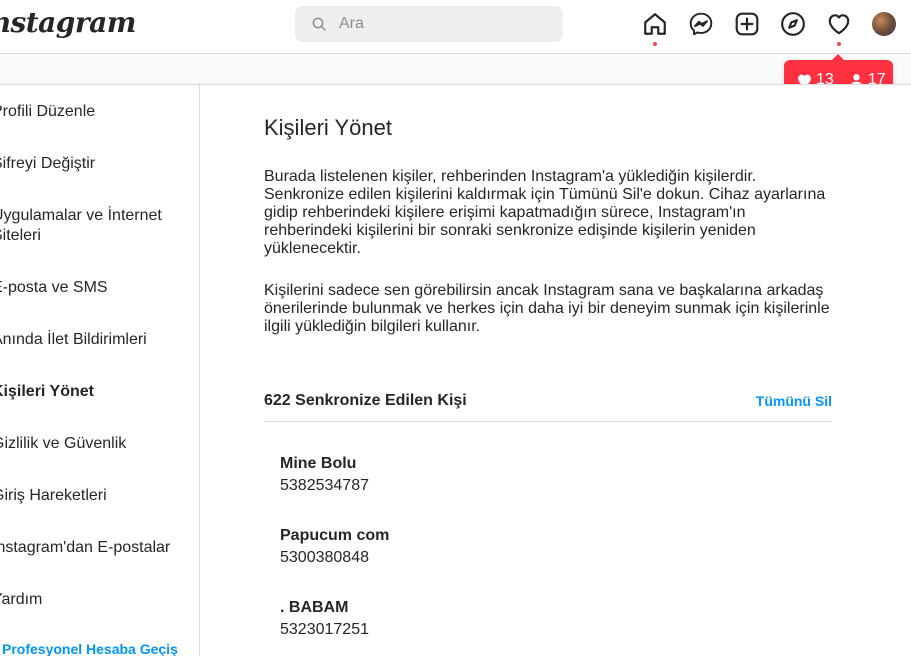 This screenshot has width=911, height=656. Describe the element at coordinates (548, 406) in the screenshot. I see `synced-contacts-header: 622 Senkronize Edilen Kişi Tümünü Sil` at that location.